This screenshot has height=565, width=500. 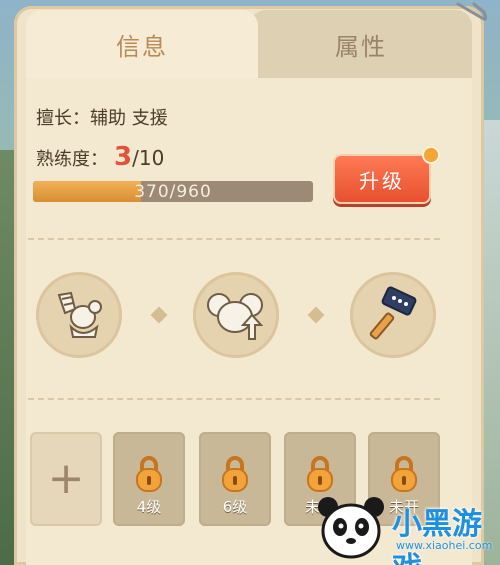 I want to click on panda-icon, so click(x=351, y=528).